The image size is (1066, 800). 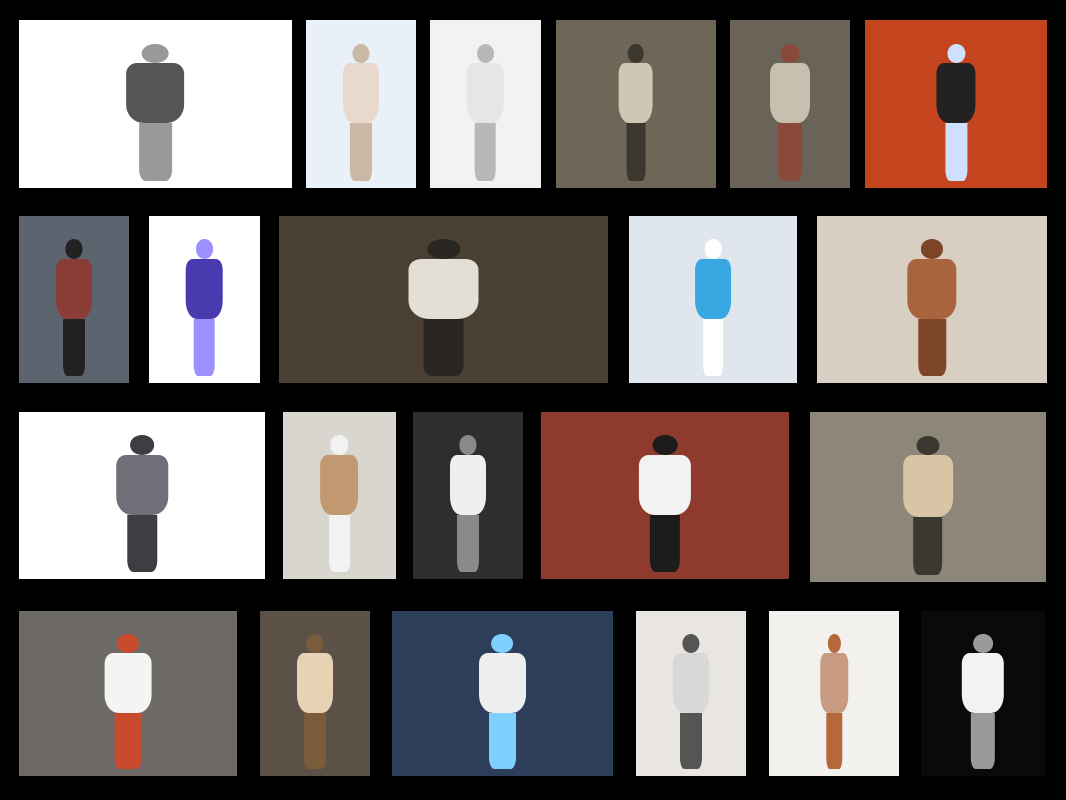 I want to click on circuit-shirt-back-photo, so click(x=128, y=693).